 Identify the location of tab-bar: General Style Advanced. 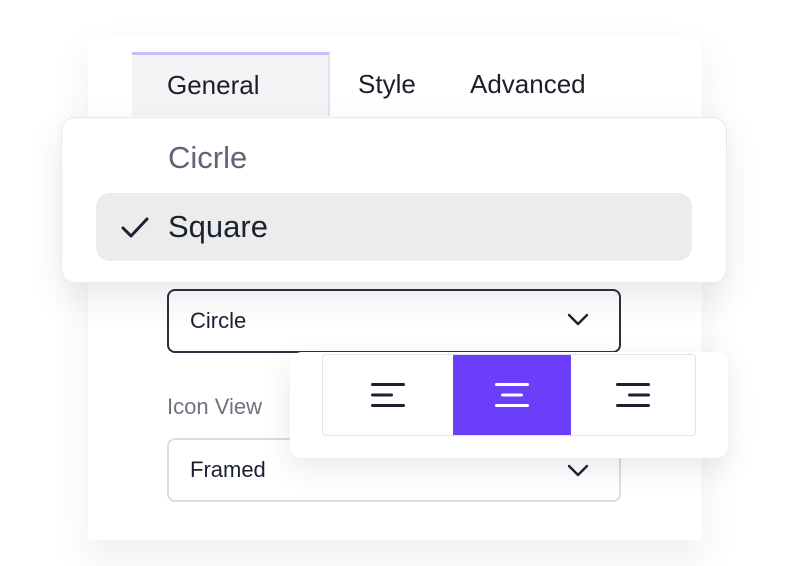
(392, 84).